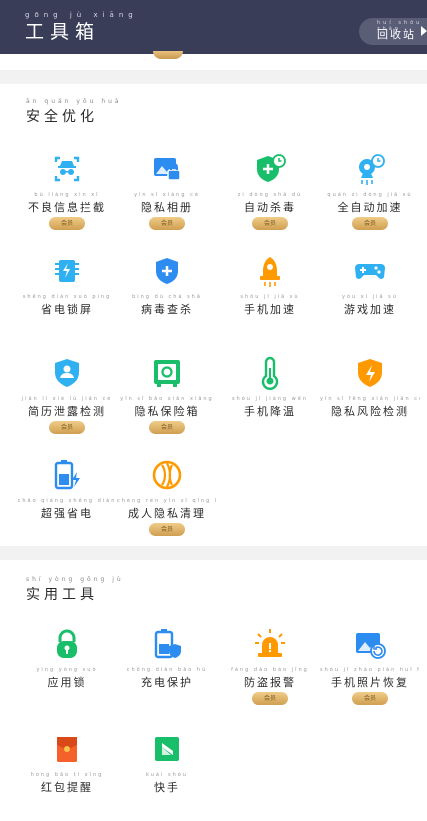 Image resolution: width=427 pixels, height=821 pixels. I want to click on tool-label-pinyin: zì dòng shā dú, so click(270, 195).